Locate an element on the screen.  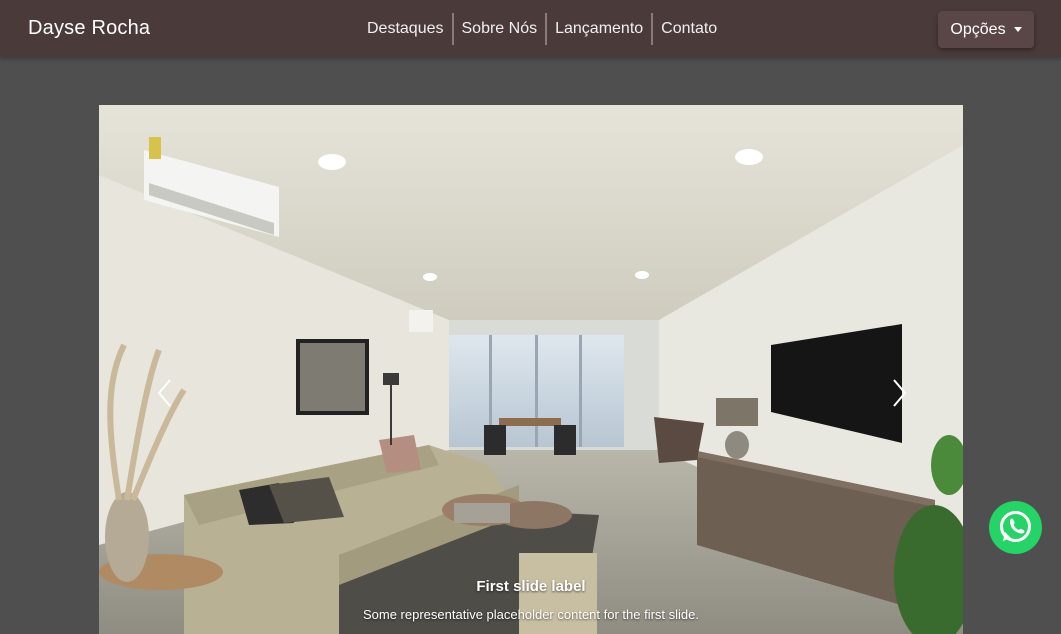
options-dropdown-button: Opções is located at coordinates (986, 29).